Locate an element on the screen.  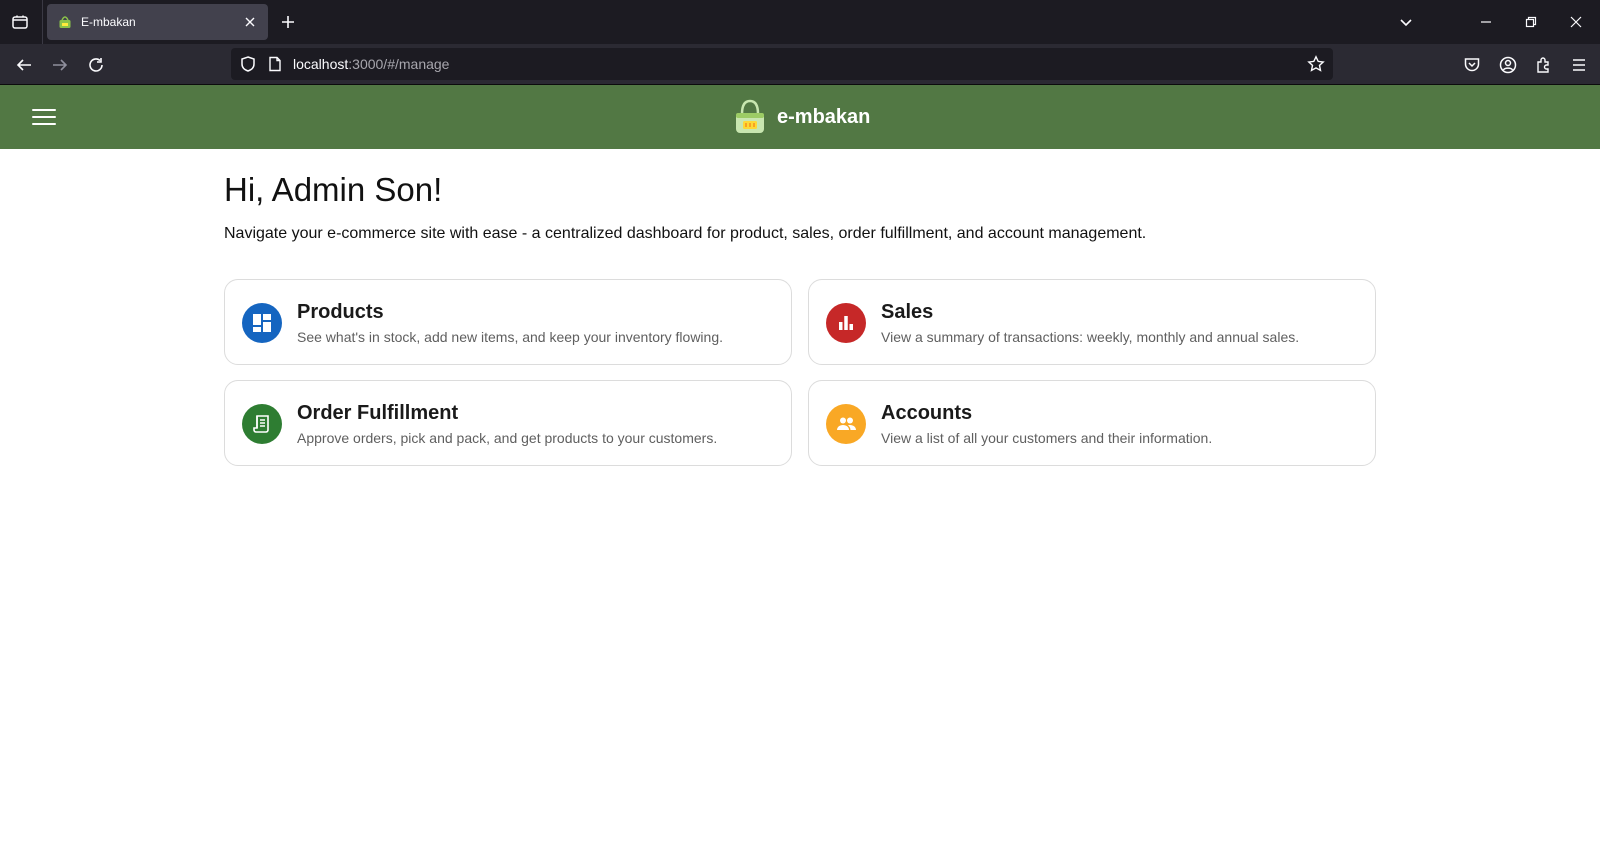
receipt-icon is located at coordinates (262, 424).